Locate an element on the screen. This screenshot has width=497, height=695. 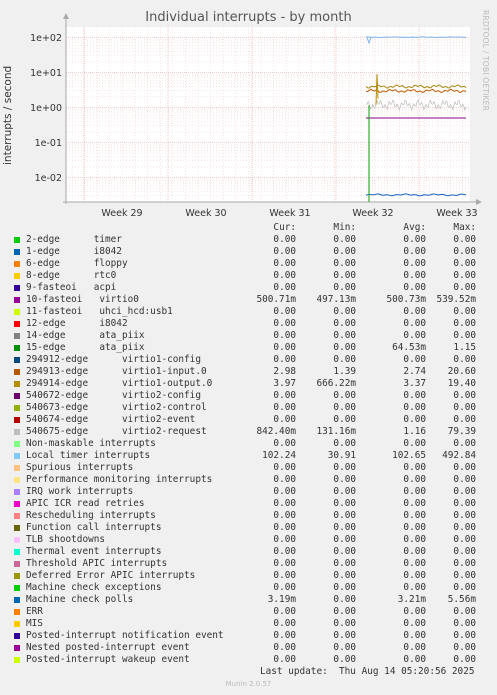
legend-label: Non-maskable interrupts is located at coordinates (91, 443).